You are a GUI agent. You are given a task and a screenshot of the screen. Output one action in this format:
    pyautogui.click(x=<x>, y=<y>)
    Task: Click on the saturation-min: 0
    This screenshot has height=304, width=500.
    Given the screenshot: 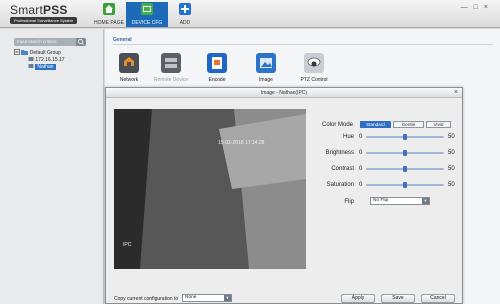 What is the action you would take?
    pyautogui.click(x=361, y=185)
    